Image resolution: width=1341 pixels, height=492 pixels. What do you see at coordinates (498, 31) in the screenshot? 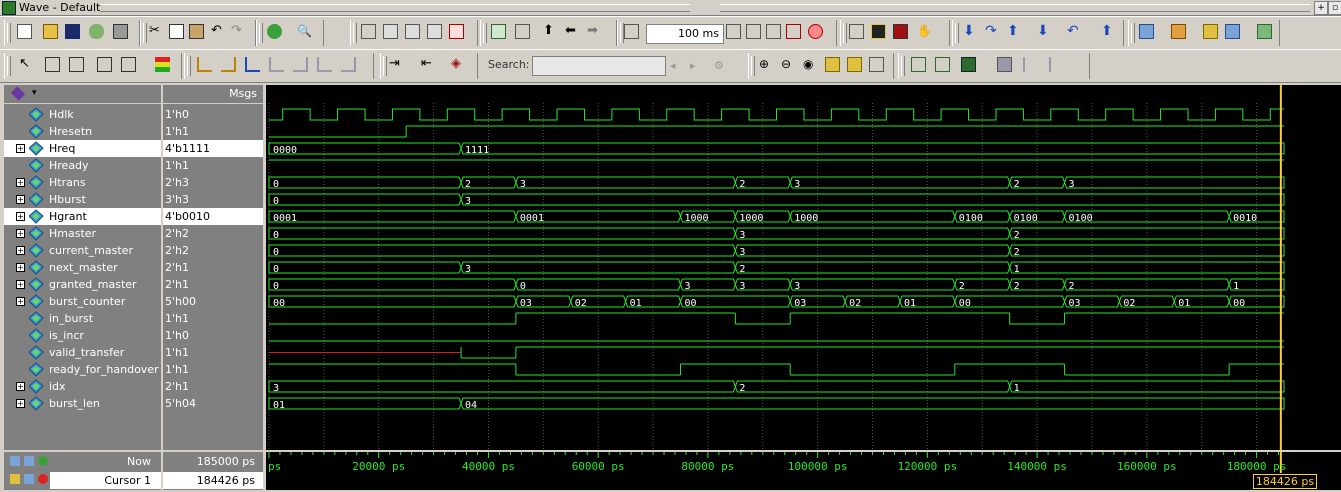
I see `layout-icon` at bounding box center [498, 31].